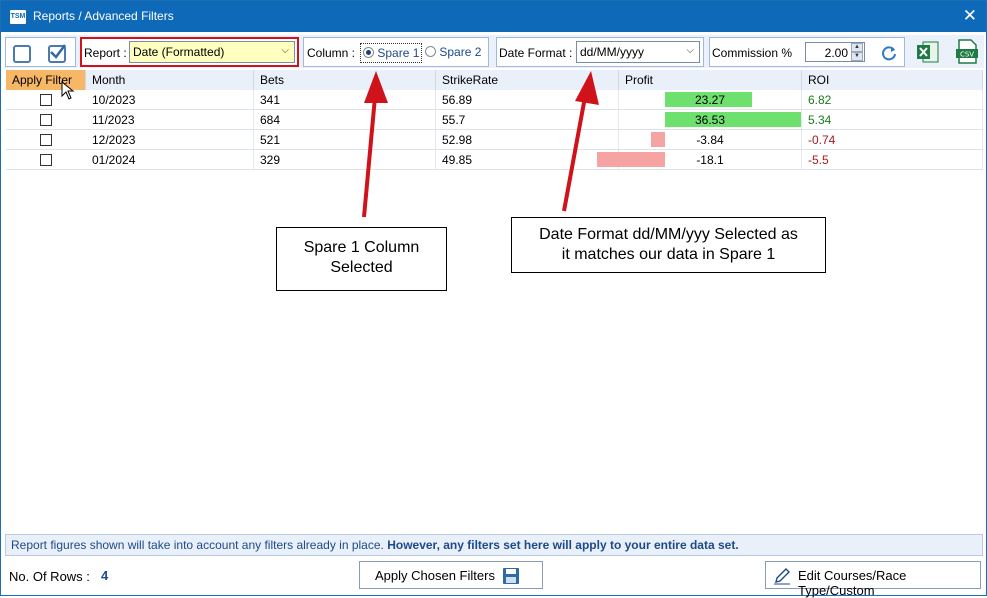  I want to click on edit-courses-button: Edit Courses/Race Type/Custom, so click(873, 579).